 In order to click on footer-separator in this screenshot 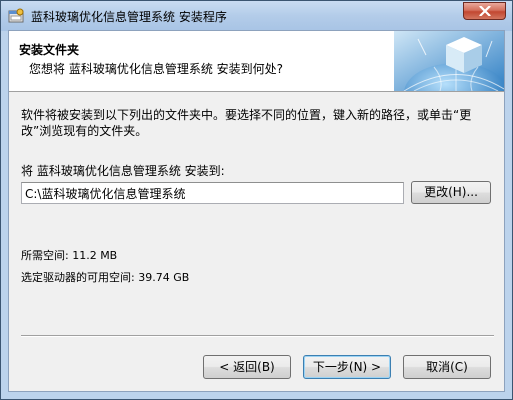, I will do `click(257, 336)`.